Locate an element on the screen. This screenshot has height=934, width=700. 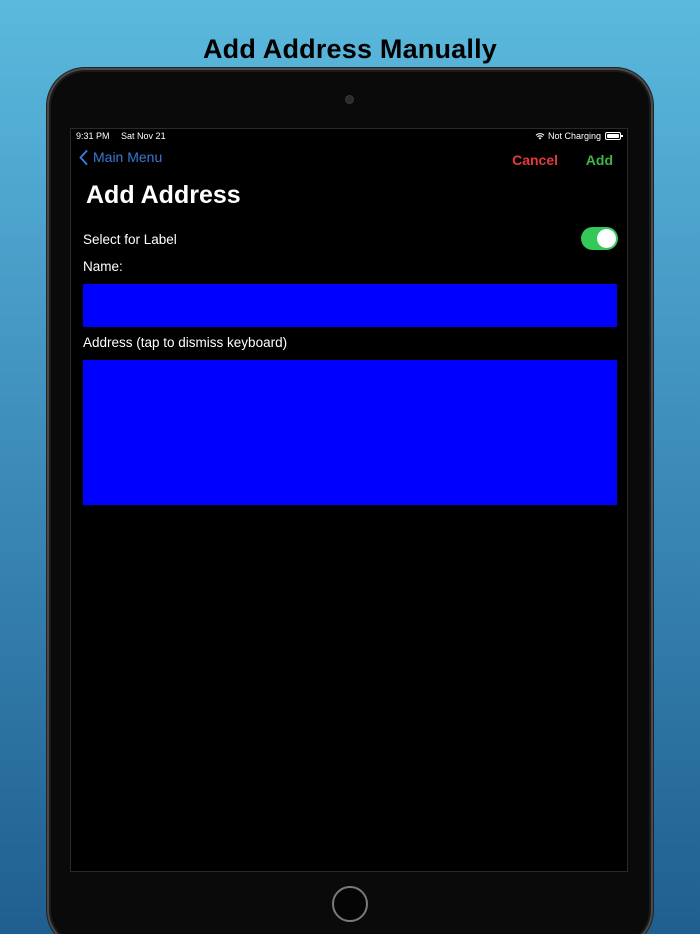
battery-icon is located at coordinates (614, 136).